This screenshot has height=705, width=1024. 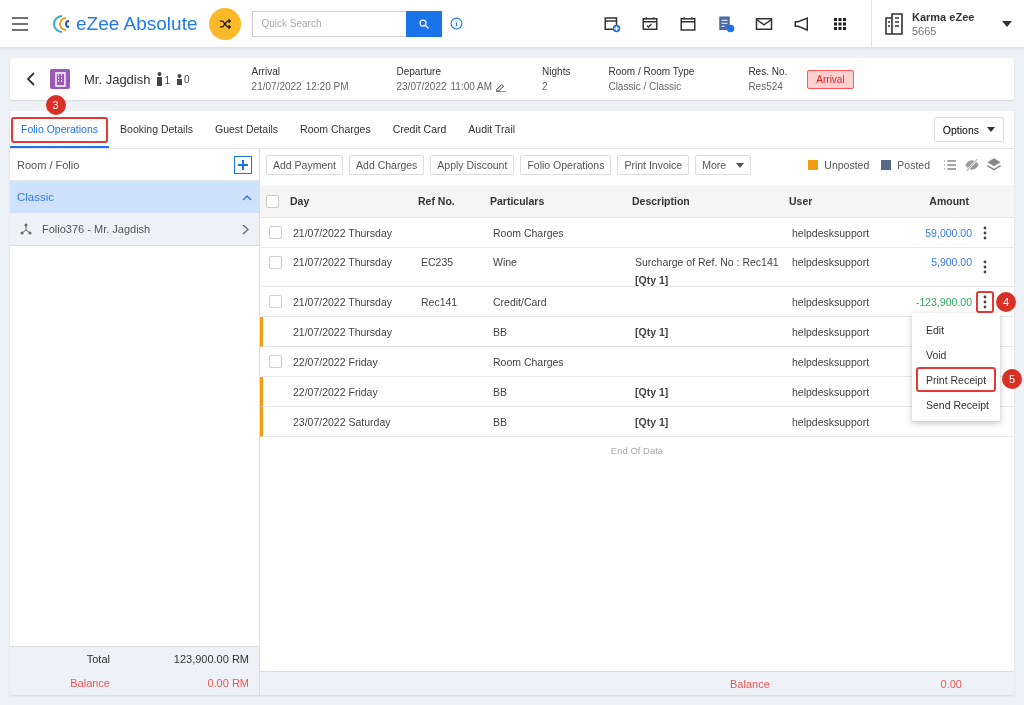 What do you see at coordinates (97, 659) in the screenshot?
I see `total-label: Total` at bounding box center [97, 659].